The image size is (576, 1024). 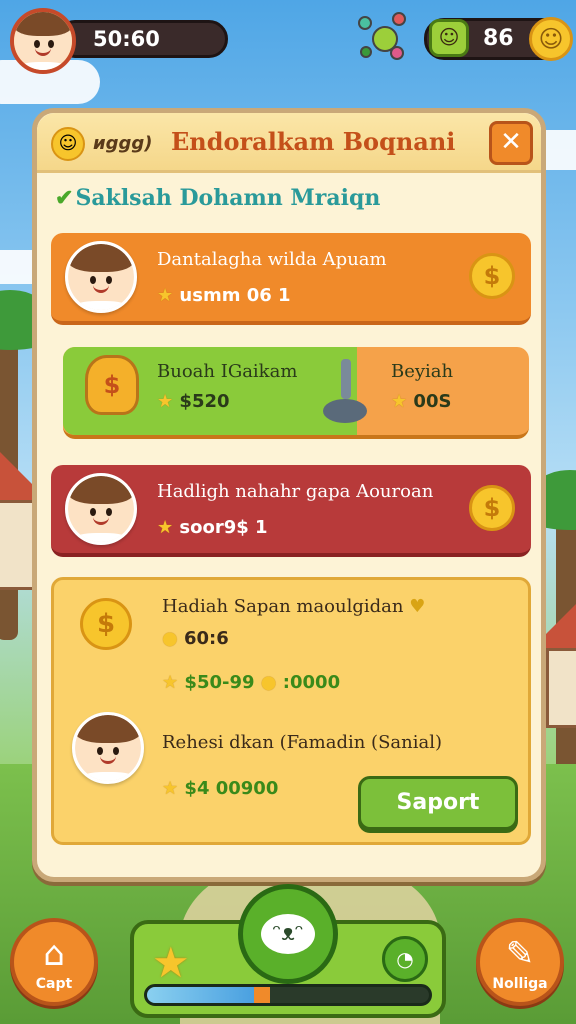 What do you see at coordinates (219, 682) in the screenshot?
I see `reward-range-text: $50-99` at bounding box center [219, 682].